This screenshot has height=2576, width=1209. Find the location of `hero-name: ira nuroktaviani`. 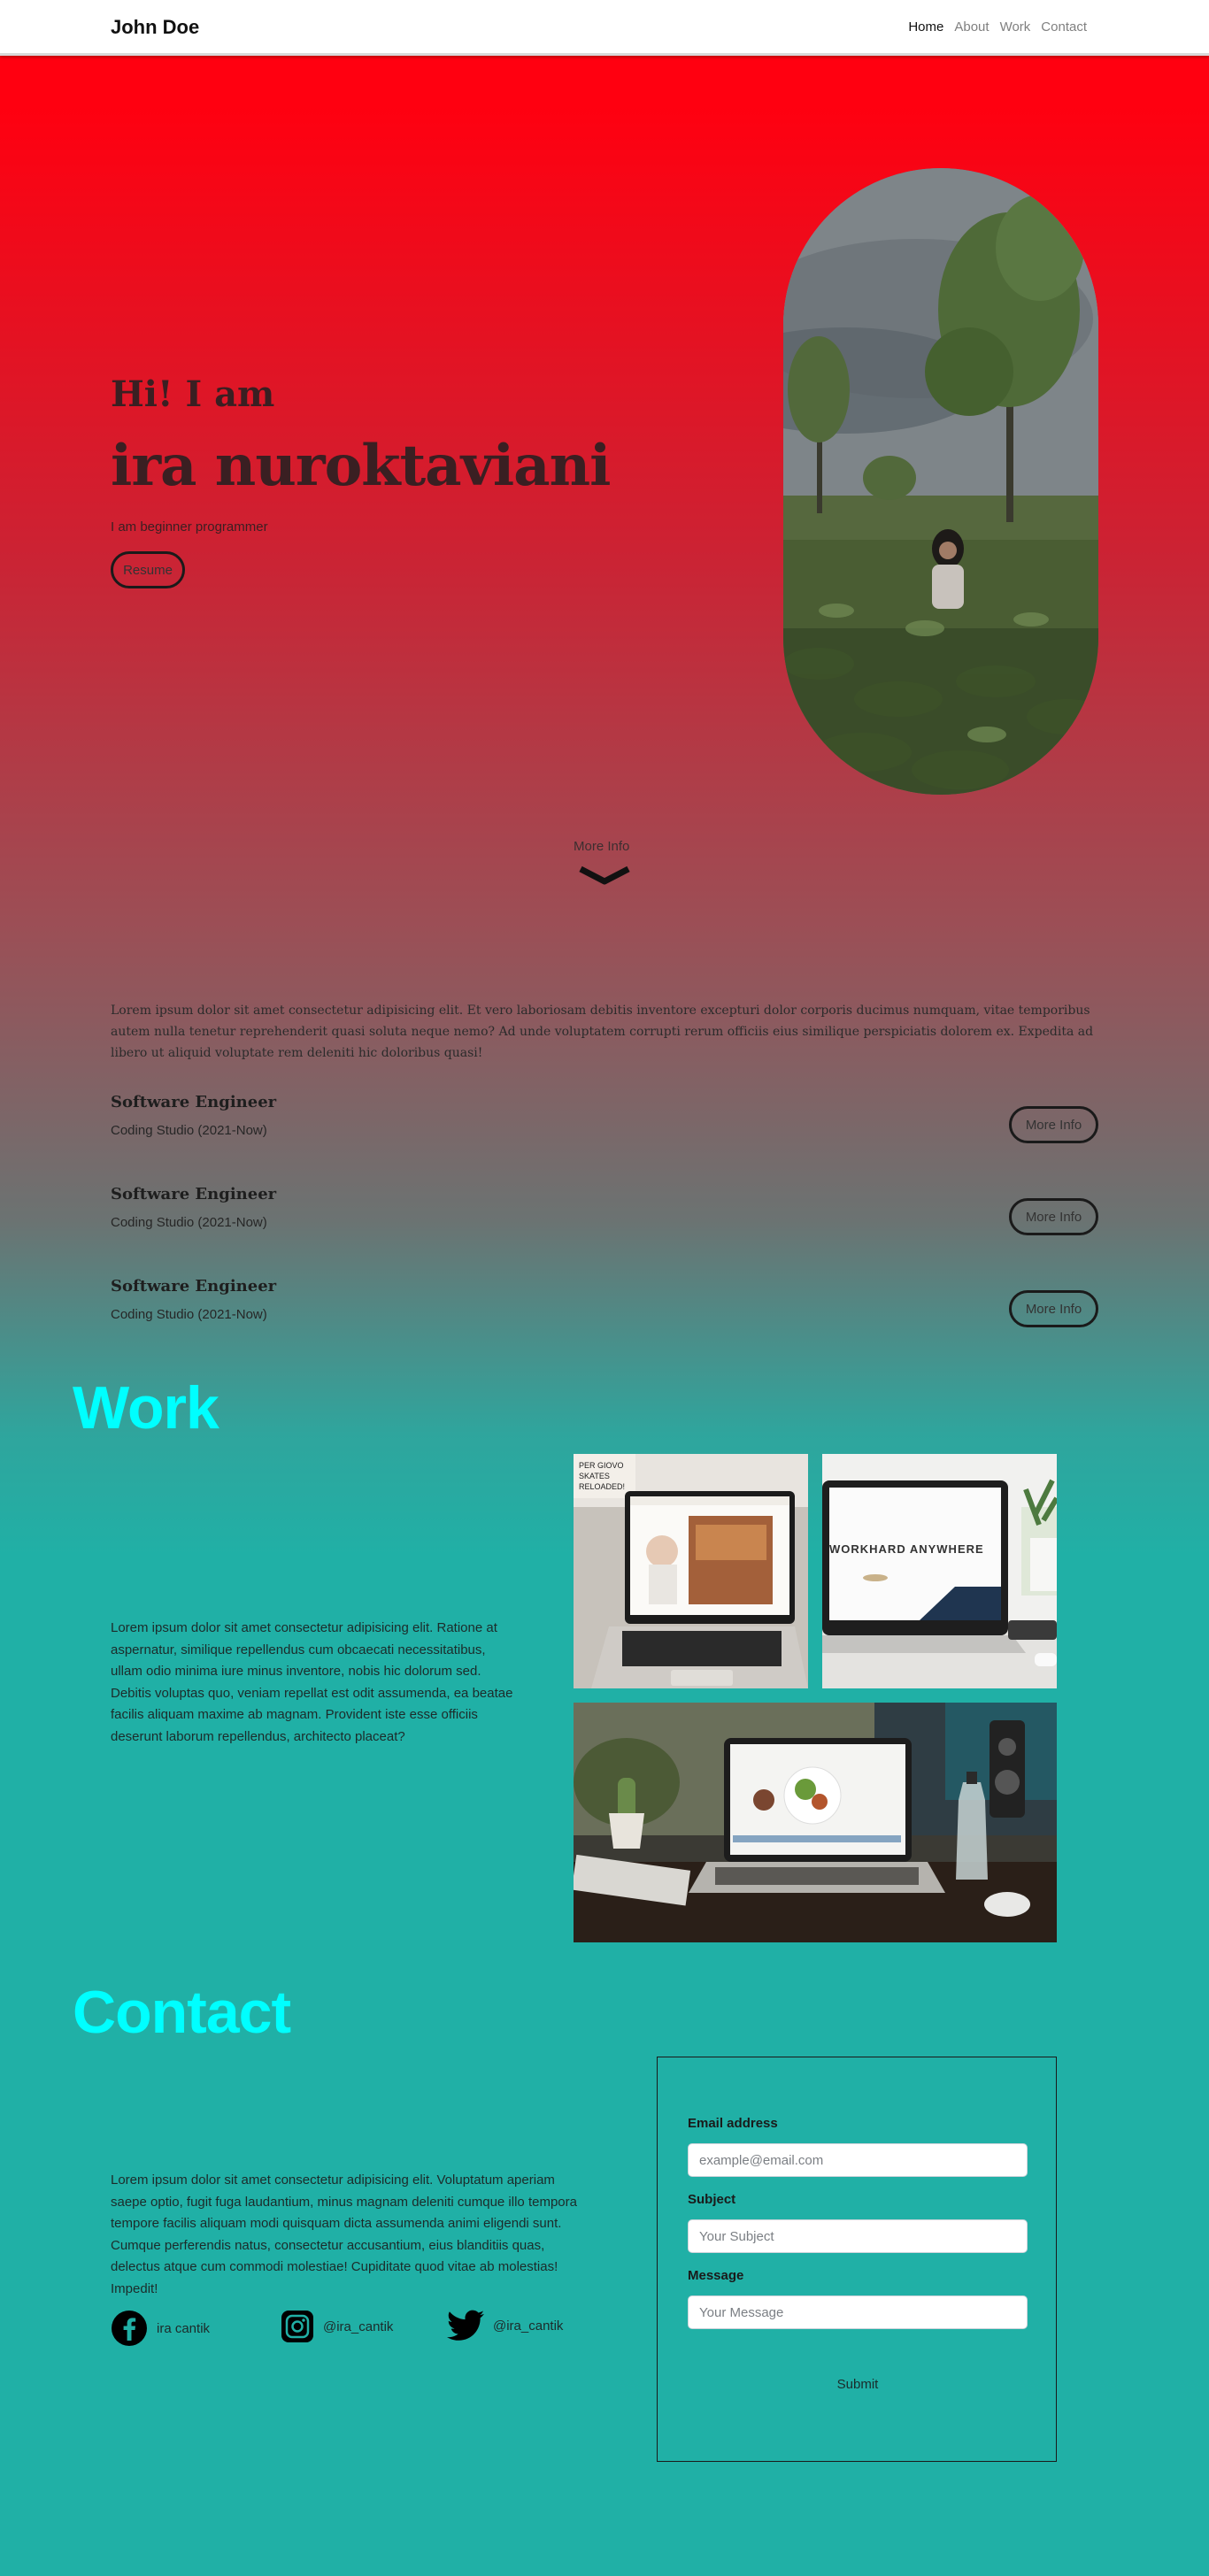

hero-name: ira nuroktaviani is located at coordinates (361, 466).